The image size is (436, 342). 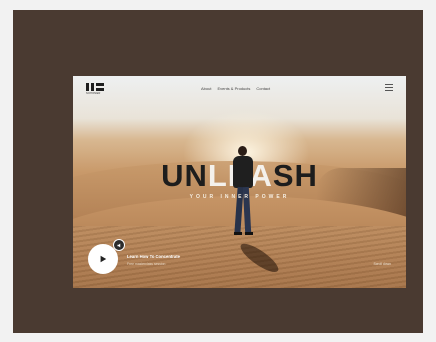 I want to click on volume-button, so click(x=119, y=245).